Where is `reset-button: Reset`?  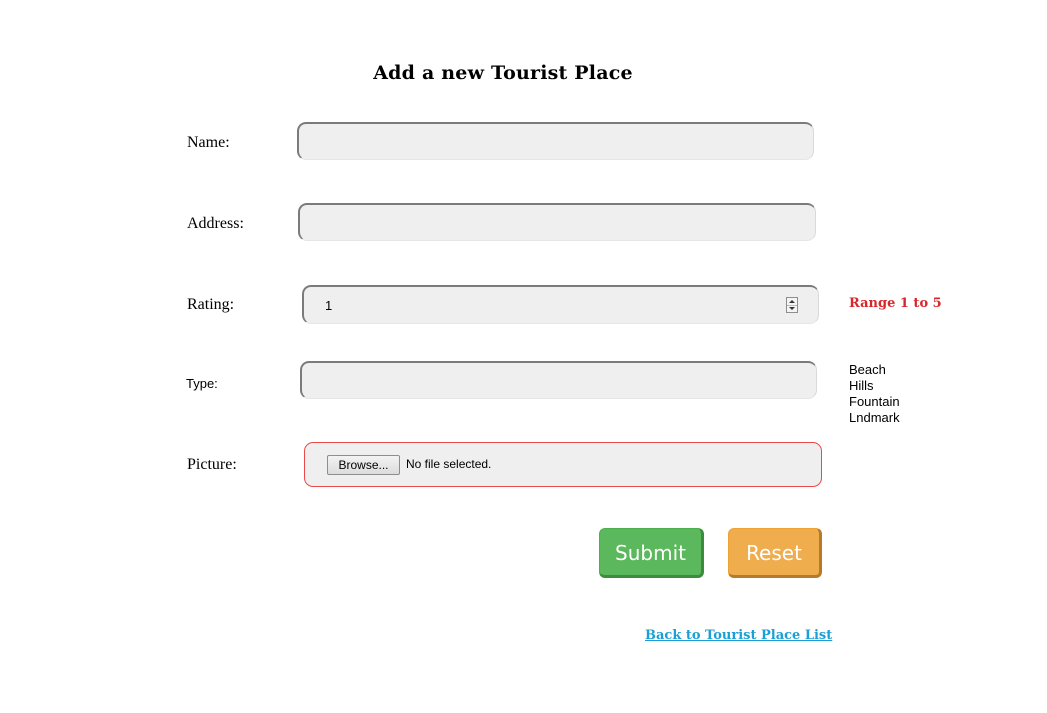 reset-button: Reset is located at coordinates (775, 553).